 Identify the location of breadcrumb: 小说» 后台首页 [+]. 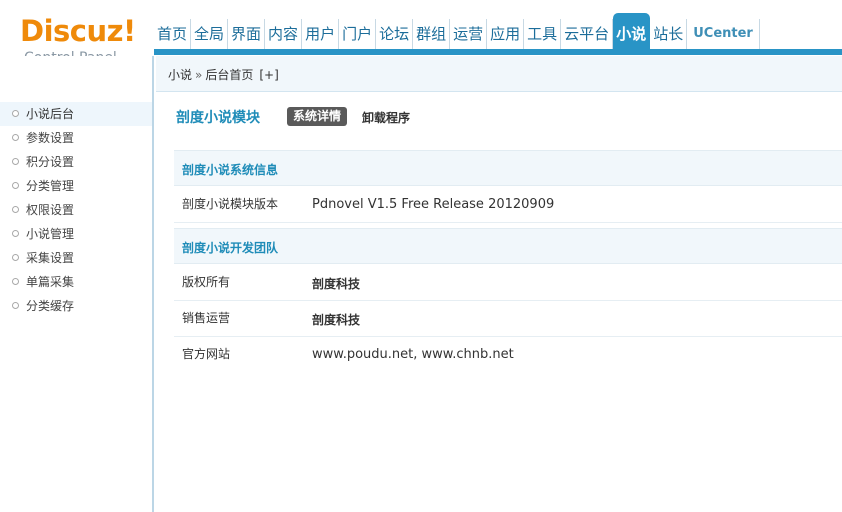
(223, 74).